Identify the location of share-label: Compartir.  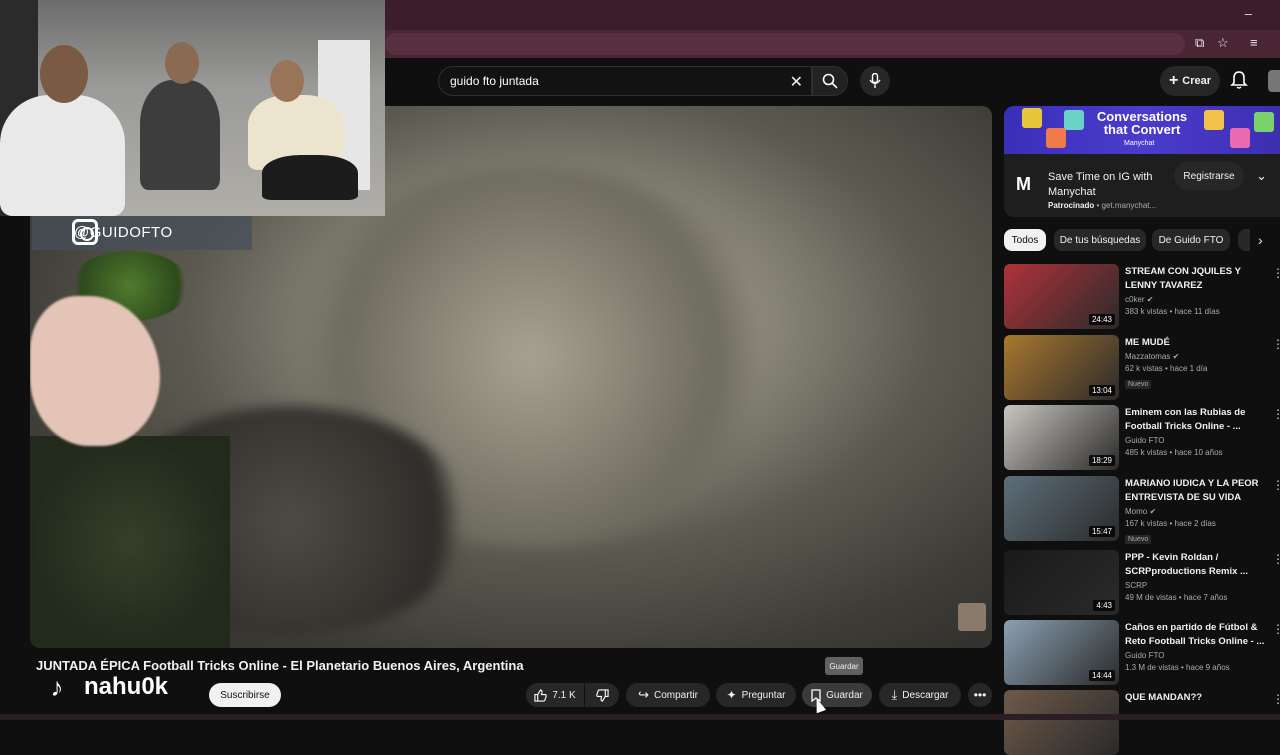
(676, 695).